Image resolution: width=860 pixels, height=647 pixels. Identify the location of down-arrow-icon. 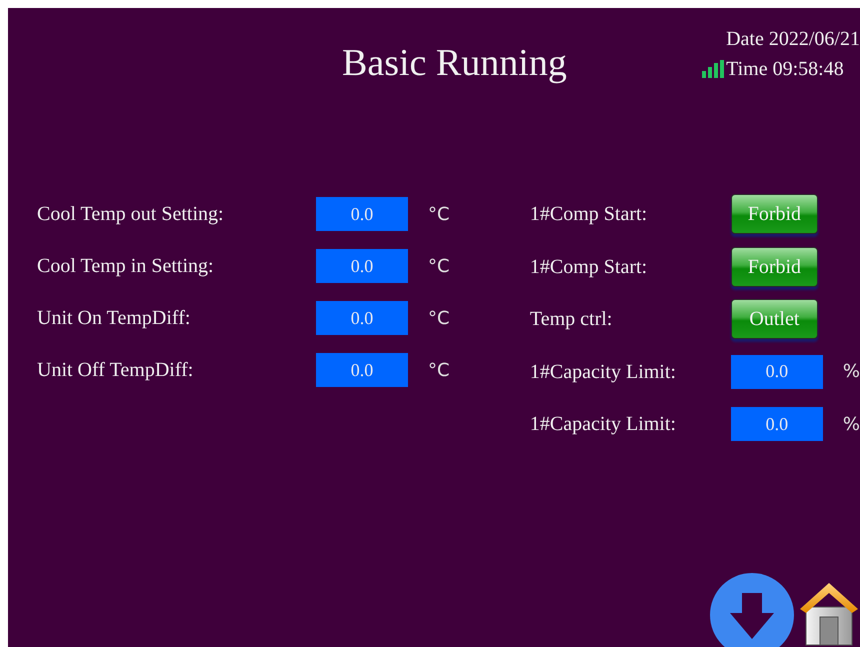
(752, 610).